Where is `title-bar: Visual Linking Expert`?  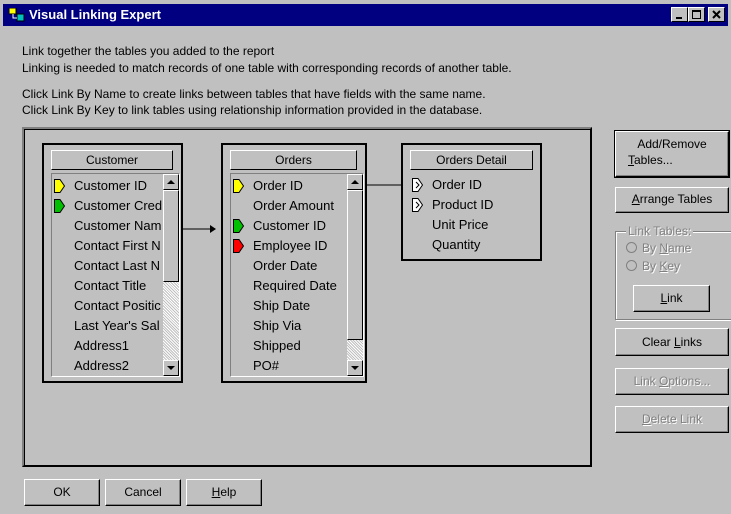
title-bar: Visual Linking Expert is located at coordinates (365, 15).